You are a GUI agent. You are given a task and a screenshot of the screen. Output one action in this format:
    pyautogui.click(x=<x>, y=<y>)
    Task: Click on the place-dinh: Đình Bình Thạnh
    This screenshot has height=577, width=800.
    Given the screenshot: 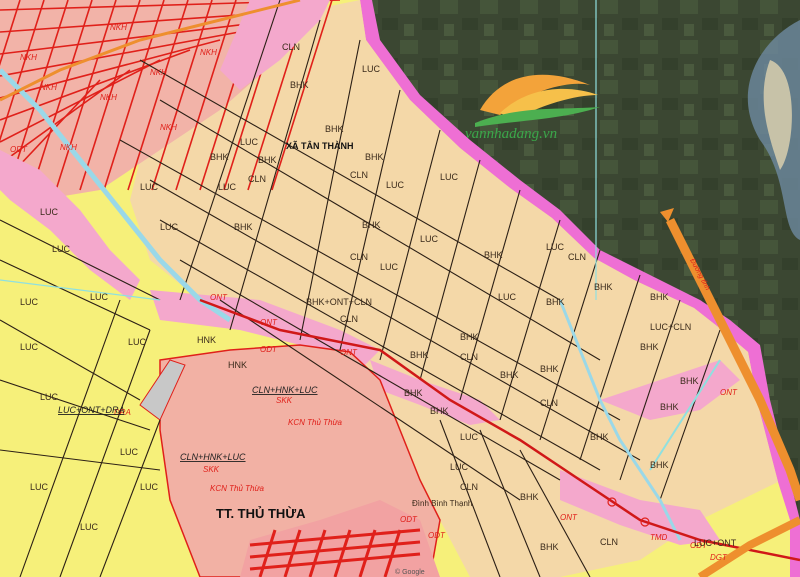 What is the action you would take?
    pyautogui.click(x=442, y=503)
    